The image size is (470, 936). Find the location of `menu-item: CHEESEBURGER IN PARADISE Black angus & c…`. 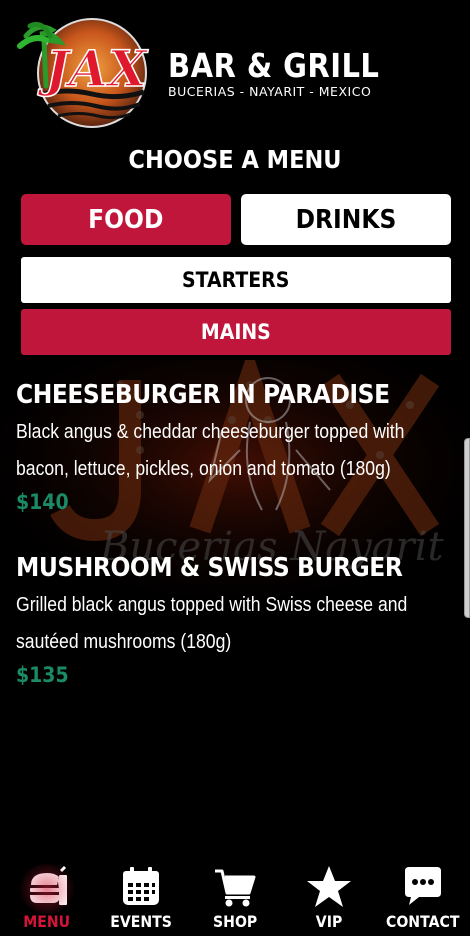

menu-item: CHEESEBURGER IN PARADISE Black angus & c… is located at coordinates (236, 447).